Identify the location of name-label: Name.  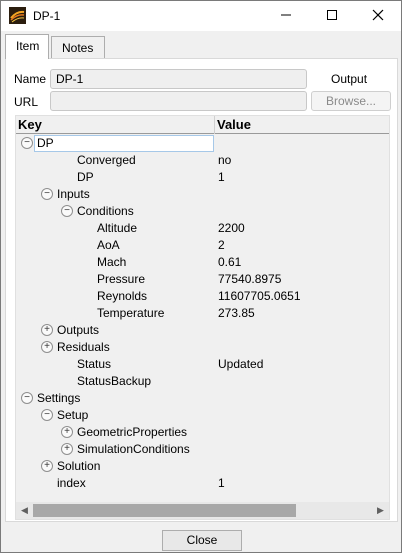
(30, 79).